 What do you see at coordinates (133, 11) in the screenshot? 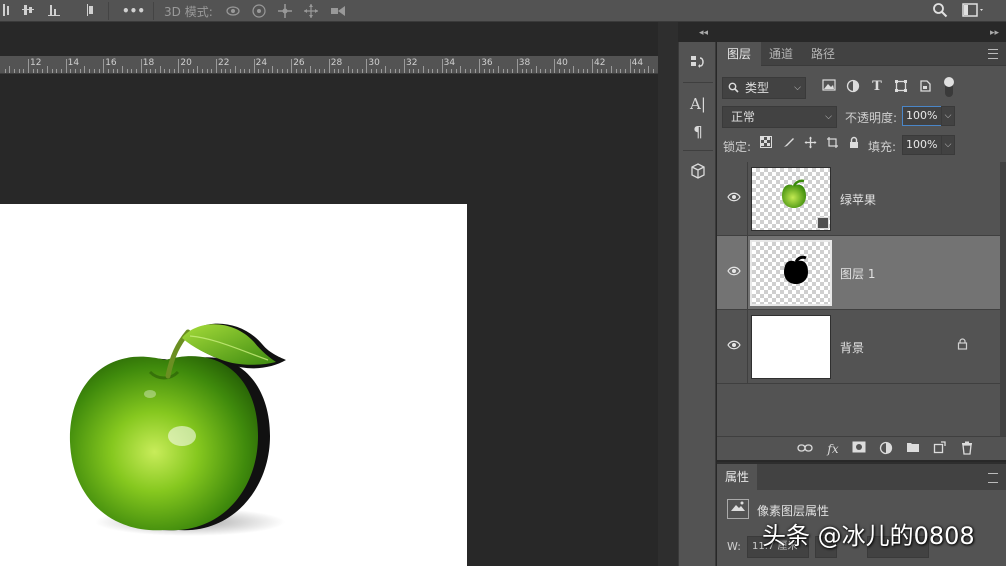
I see `more-icon: •••` at bounding box center [133, 11].